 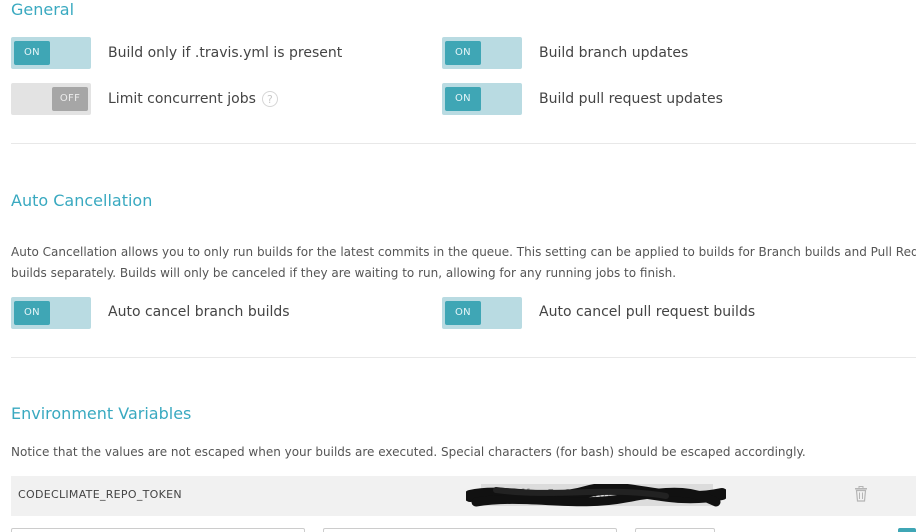 What do you see at coordinates (199, 312) in the screenshot?
I see `auto-cancel-branch-builds-label: Auto cancel branch builds` at bounding box center [199, 312].